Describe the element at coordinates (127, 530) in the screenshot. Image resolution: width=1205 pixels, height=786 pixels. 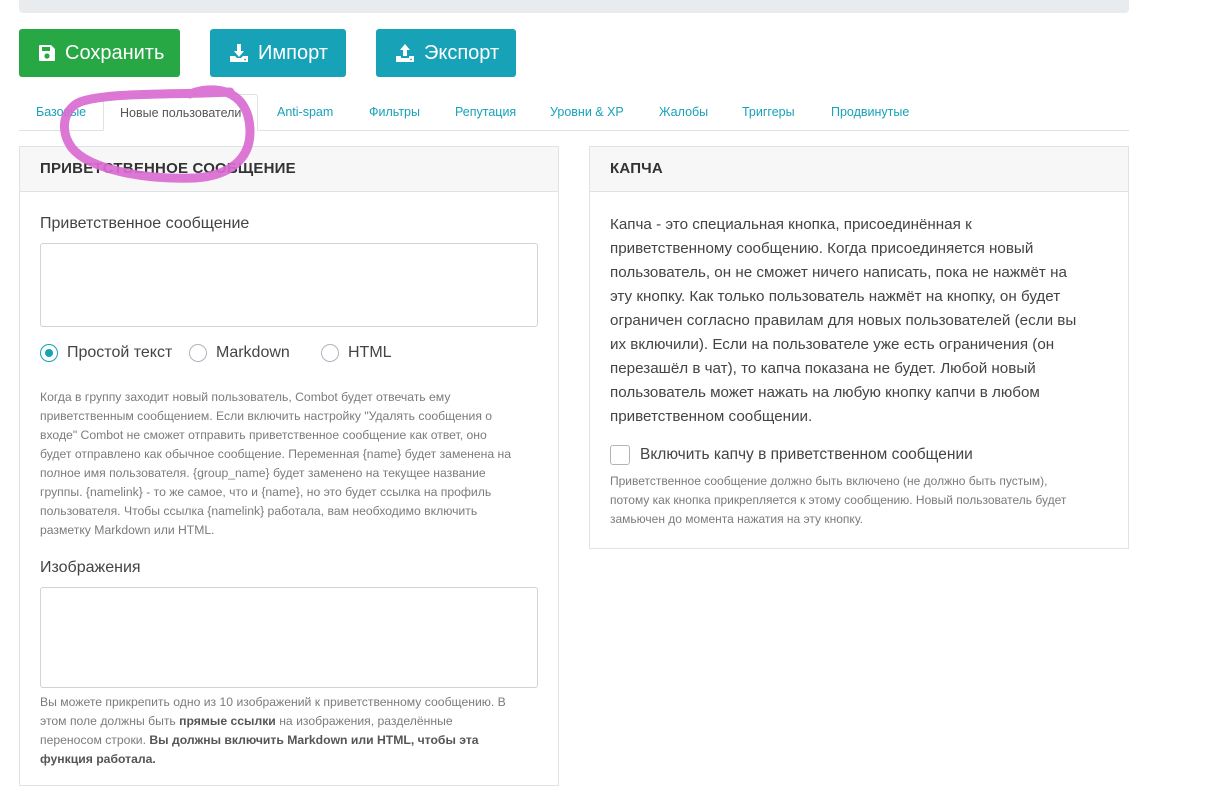
I see `help-line: разметку Markdown или HTML.` at that location.